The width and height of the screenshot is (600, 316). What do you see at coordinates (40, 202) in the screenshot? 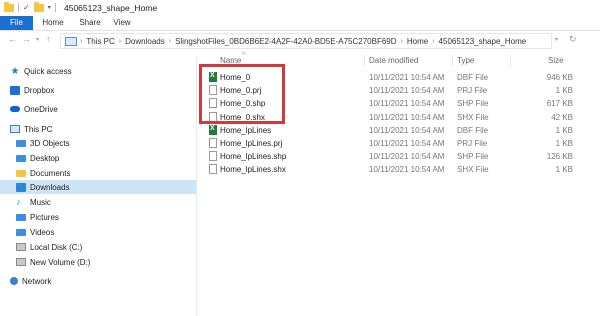
I see `sidebar-item-label: Music` at bounding box center [40, 202].